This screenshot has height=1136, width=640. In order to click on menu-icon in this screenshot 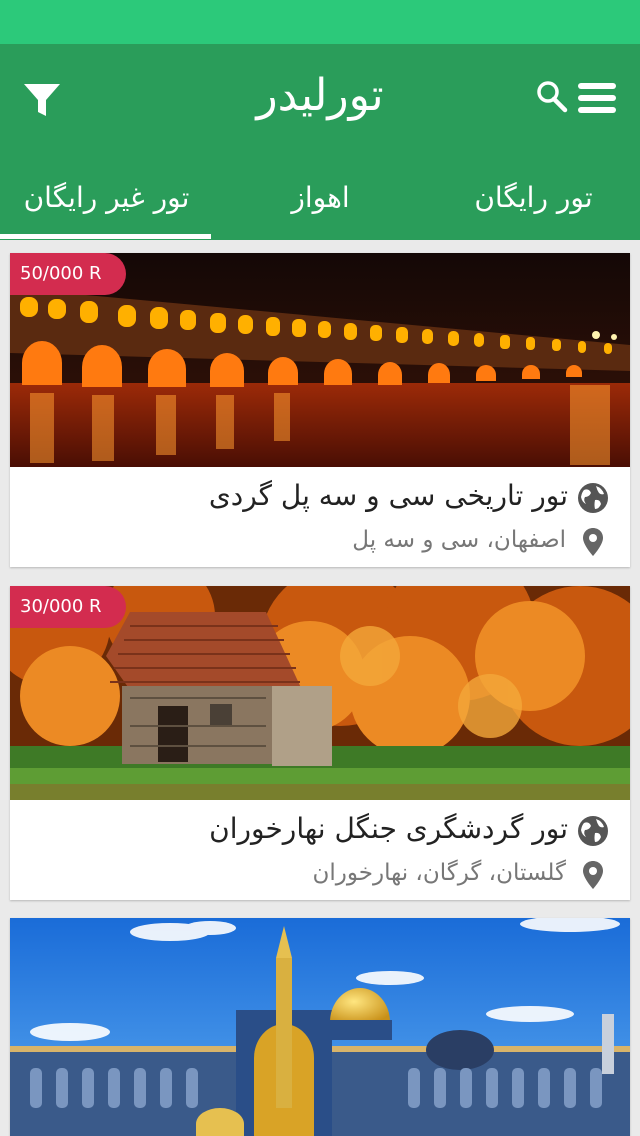, I will do `click(597, 98)`.